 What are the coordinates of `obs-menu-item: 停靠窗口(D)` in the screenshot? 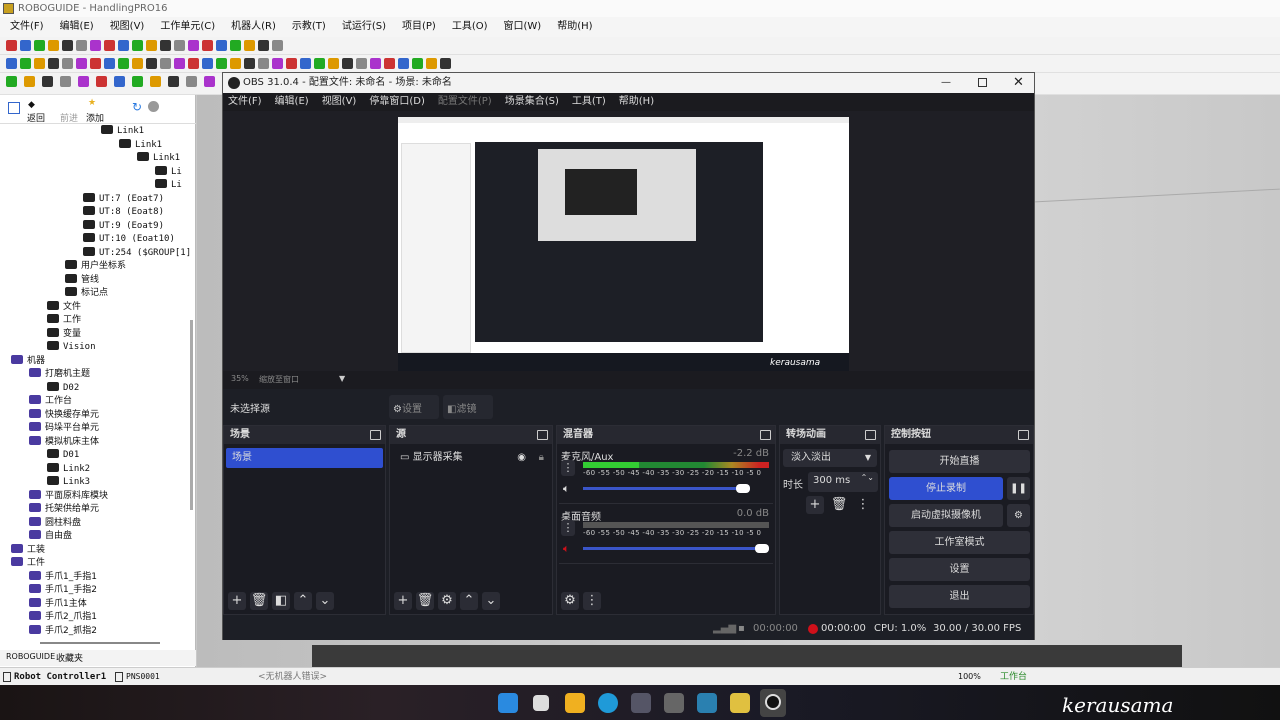 It's located at (397, 102).